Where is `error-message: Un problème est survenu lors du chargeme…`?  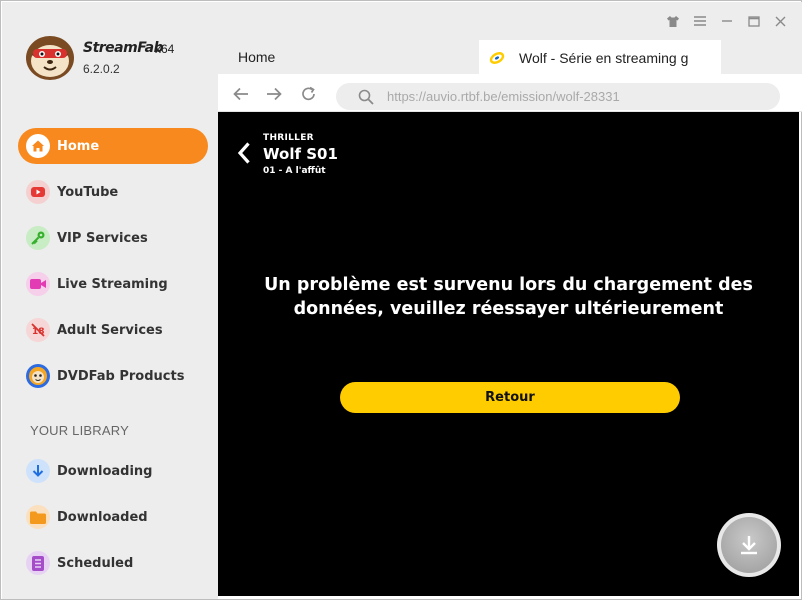
error-message: Un problème est survenu lors du chargeme… is located at coordinates (508, 297).